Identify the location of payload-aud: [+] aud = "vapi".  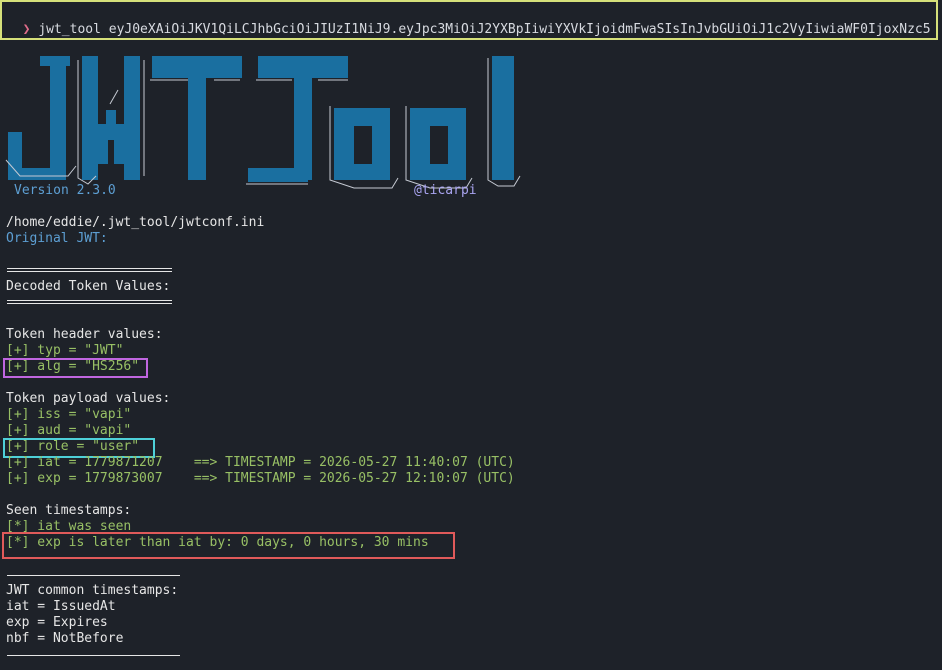
(69, 430).